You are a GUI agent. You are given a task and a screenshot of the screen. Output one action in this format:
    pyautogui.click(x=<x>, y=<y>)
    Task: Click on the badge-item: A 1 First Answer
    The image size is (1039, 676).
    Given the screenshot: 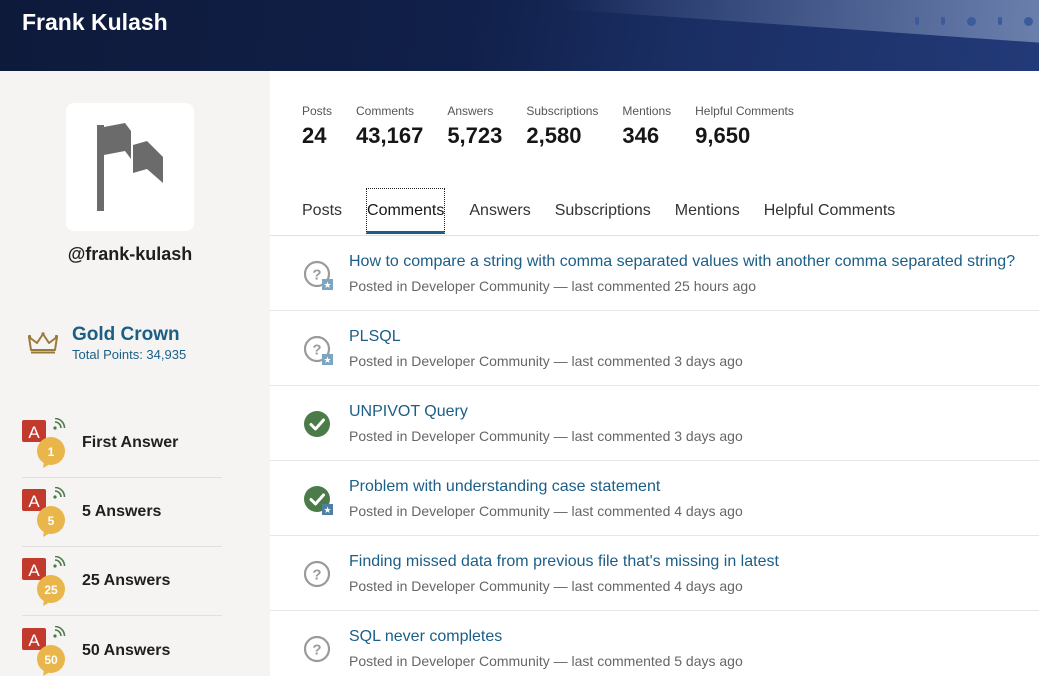 What is the action you would take?
    pyautogui.click(x=122, y=443)
    